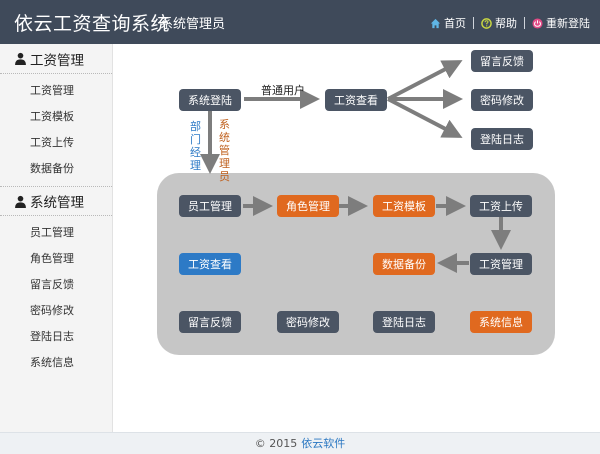  What do you see at coordinates (568, 23) in the screenshot?
I see `relogin-link-label: 重新登陆` at bounding box center [568, 23].